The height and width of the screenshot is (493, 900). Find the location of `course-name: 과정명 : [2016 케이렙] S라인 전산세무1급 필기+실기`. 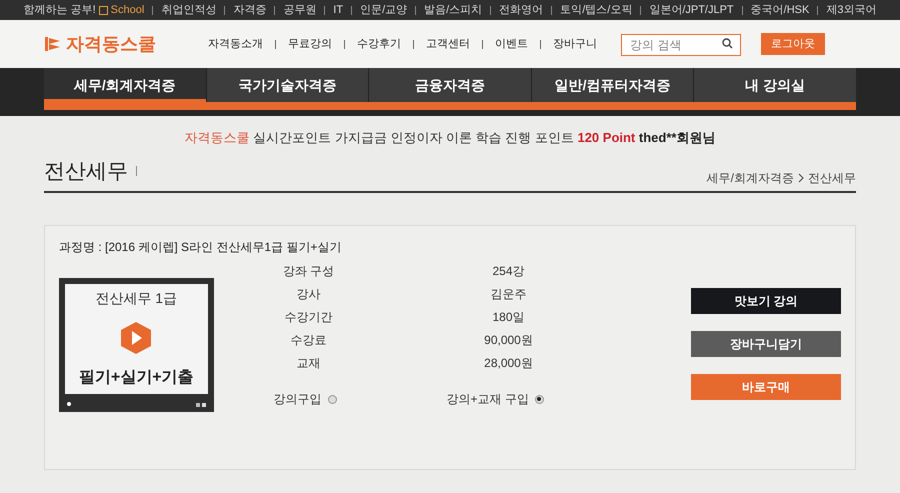

course-name: 과정명 : [2016 케이렙] S라인 전산세무1급 필기+실기 is located at coordinates (200, 247).